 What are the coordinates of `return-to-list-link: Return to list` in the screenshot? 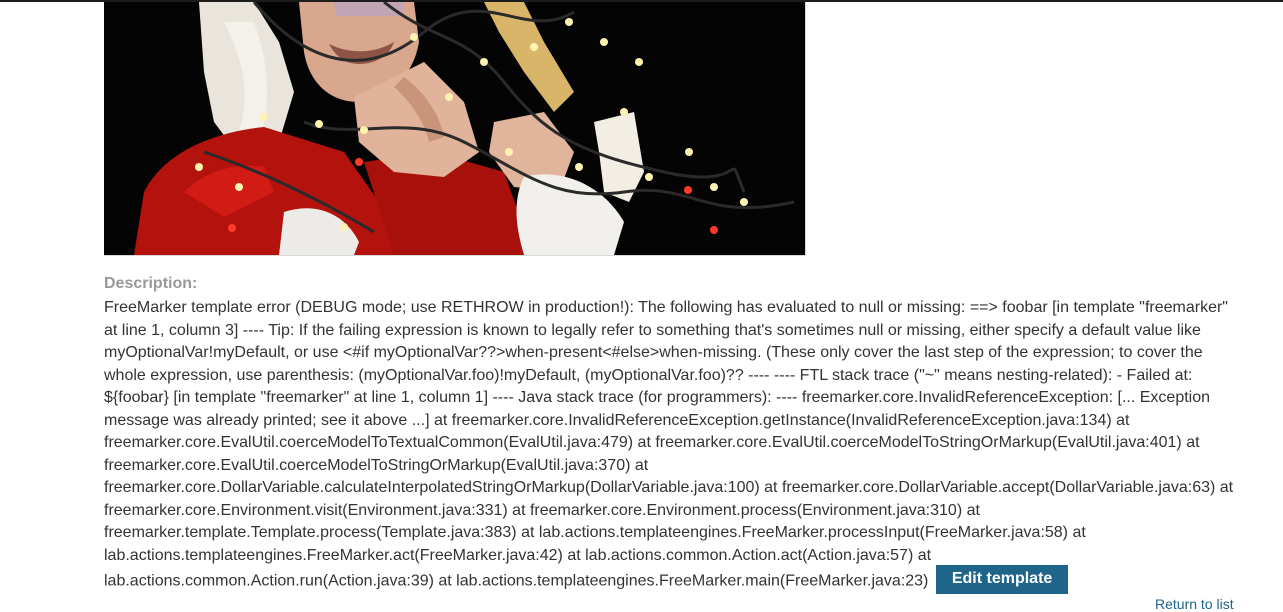 It's located at (1194, 604).